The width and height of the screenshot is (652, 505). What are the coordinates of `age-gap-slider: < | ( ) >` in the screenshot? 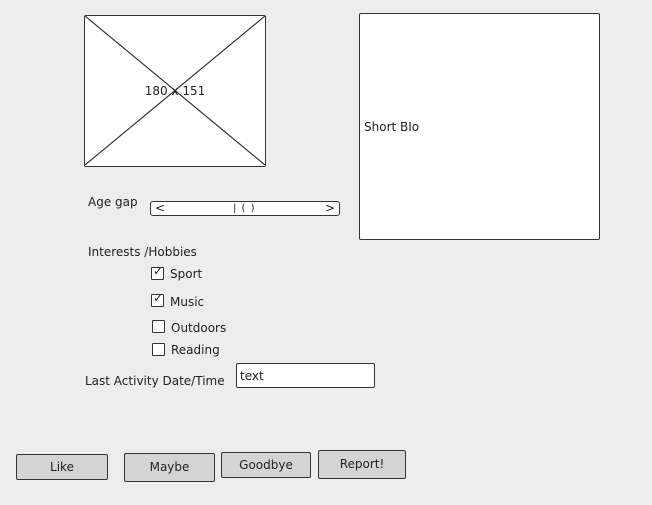 It's located at (245, 208).